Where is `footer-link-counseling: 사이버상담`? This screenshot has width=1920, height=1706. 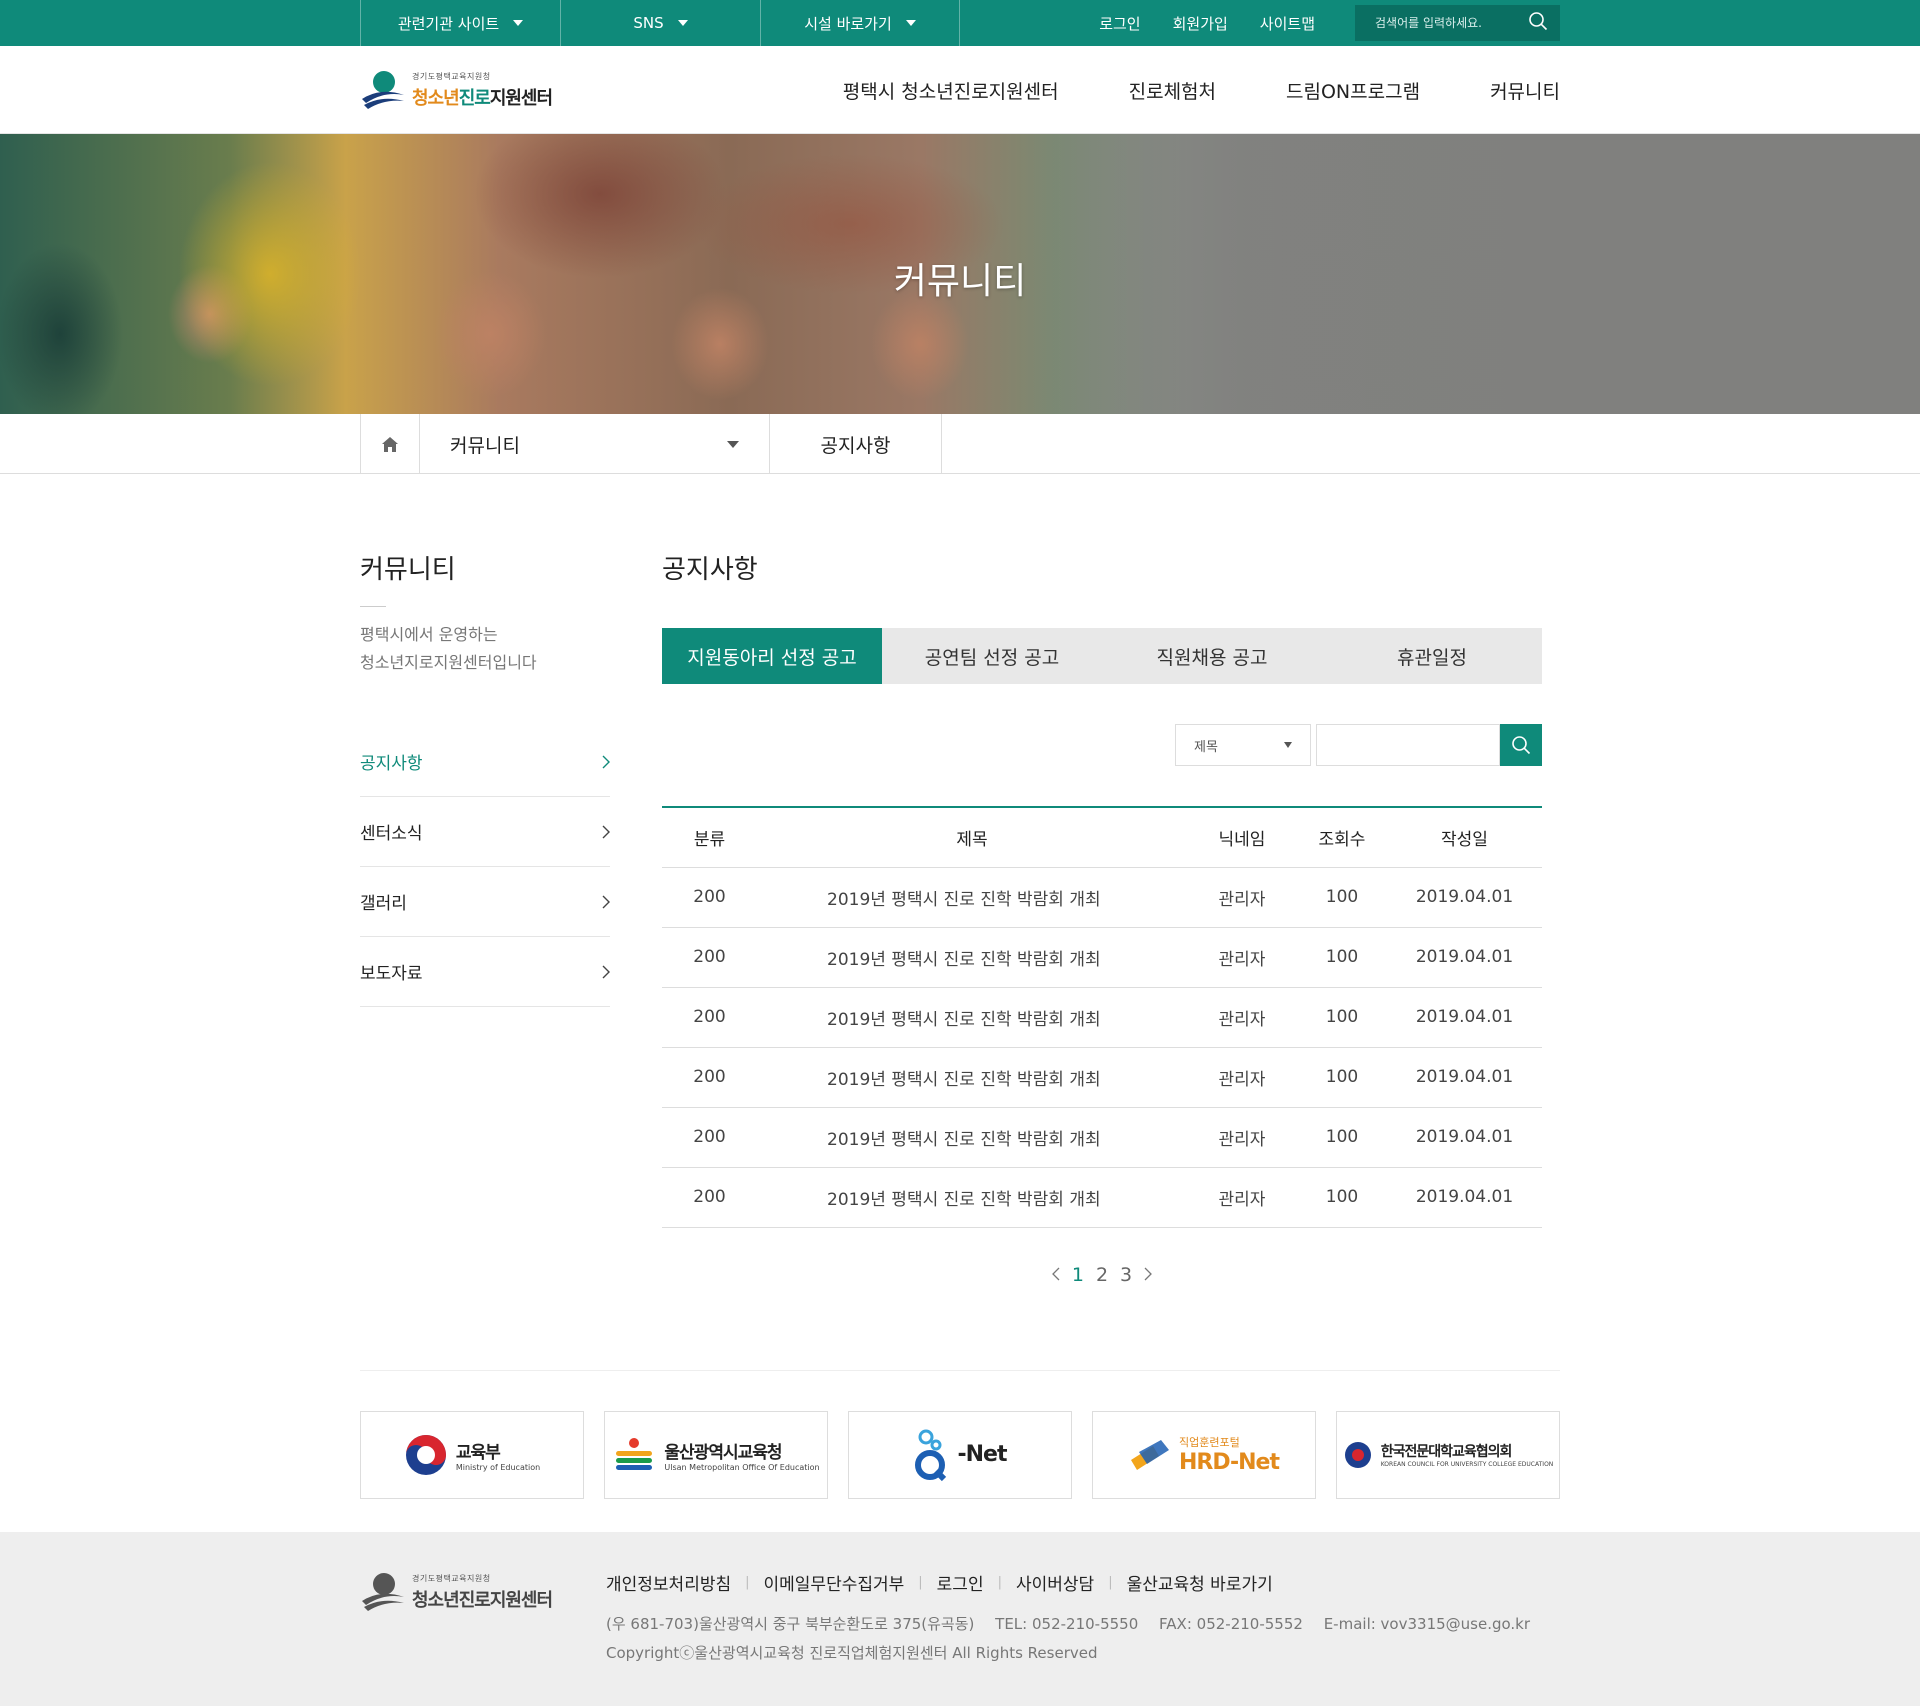 footer-link-counseling: 사이버상담 is located at coordinates (1055, 1582).